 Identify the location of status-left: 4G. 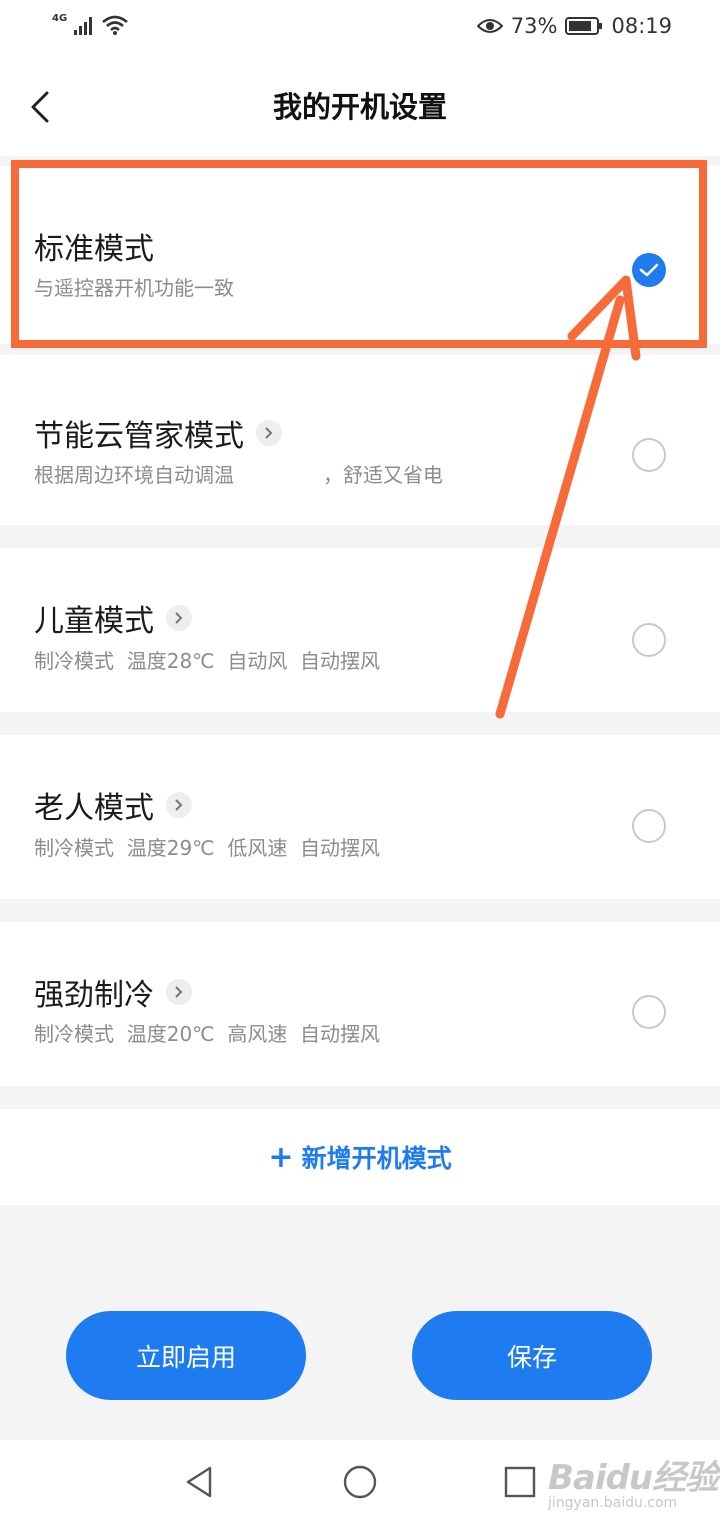
(90, 24).